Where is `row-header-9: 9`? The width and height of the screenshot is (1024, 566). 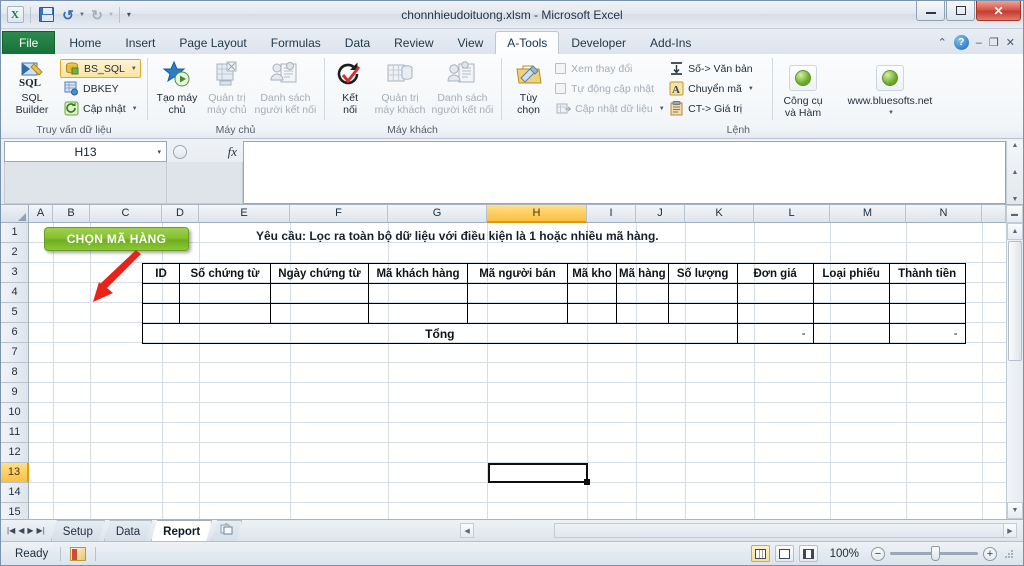 row-header-9: 9 is located at coordinates (15, 393).